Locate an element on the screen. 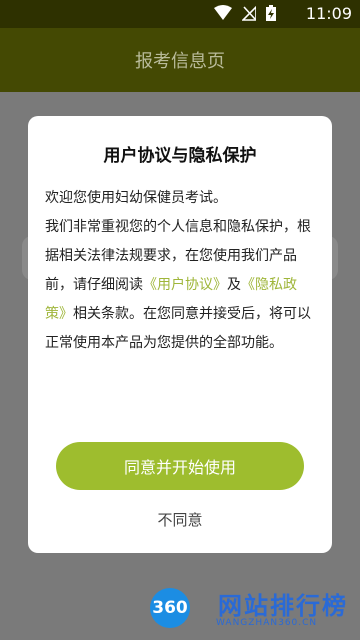 This screenshot has width=360, height=640. agree-button: 同意并开始使用 is located at coordinates (180, 466).